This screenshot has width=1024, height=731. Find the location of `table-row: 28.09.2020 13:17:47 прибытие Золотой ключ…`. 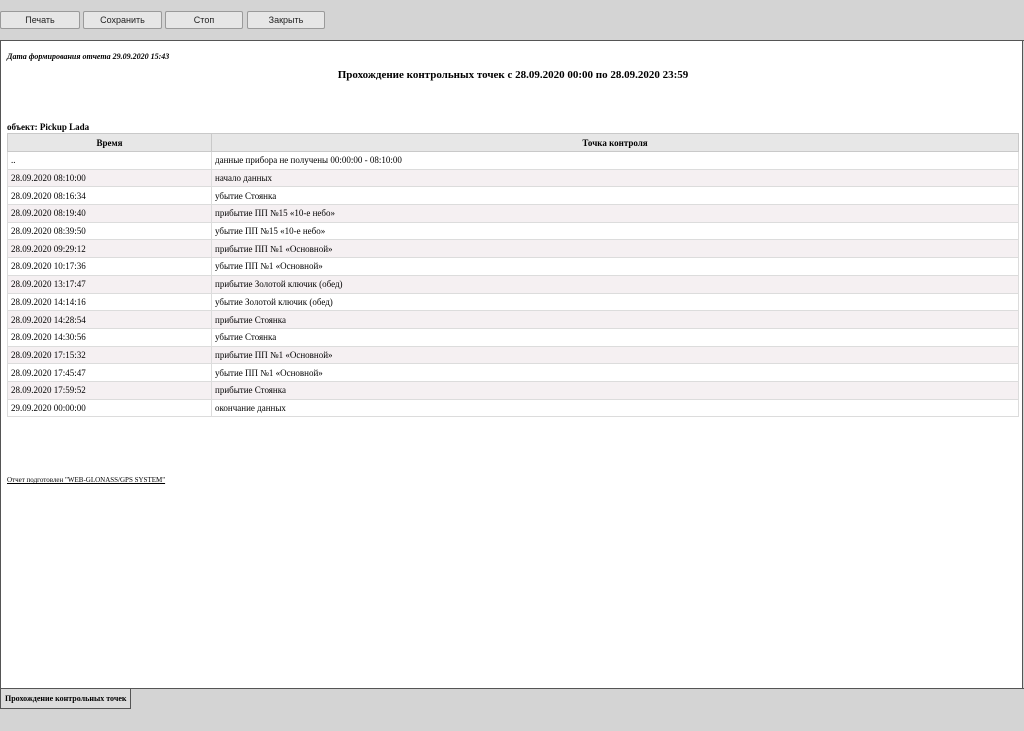

table-row: 28.09.2020 13:17:47 прибытие Золотой ключ… is located at coordinates (513, 284).